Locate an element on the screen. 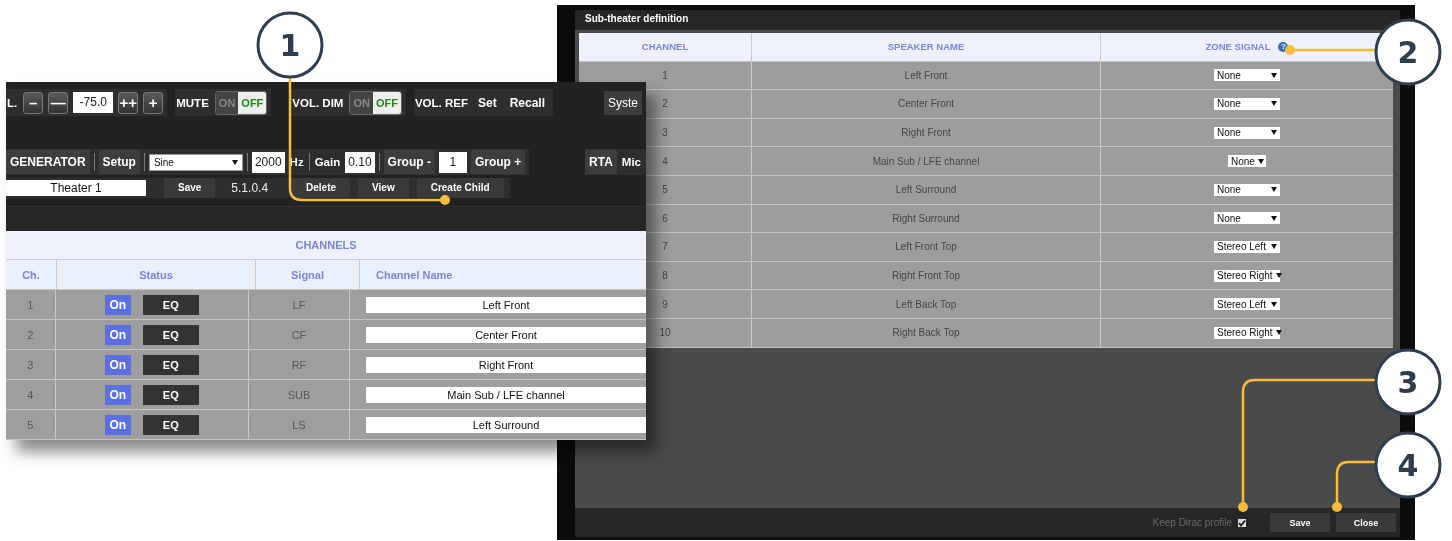 The image size is (1452, 541). callout-badge: 1 is located at coordinates (290, 45).